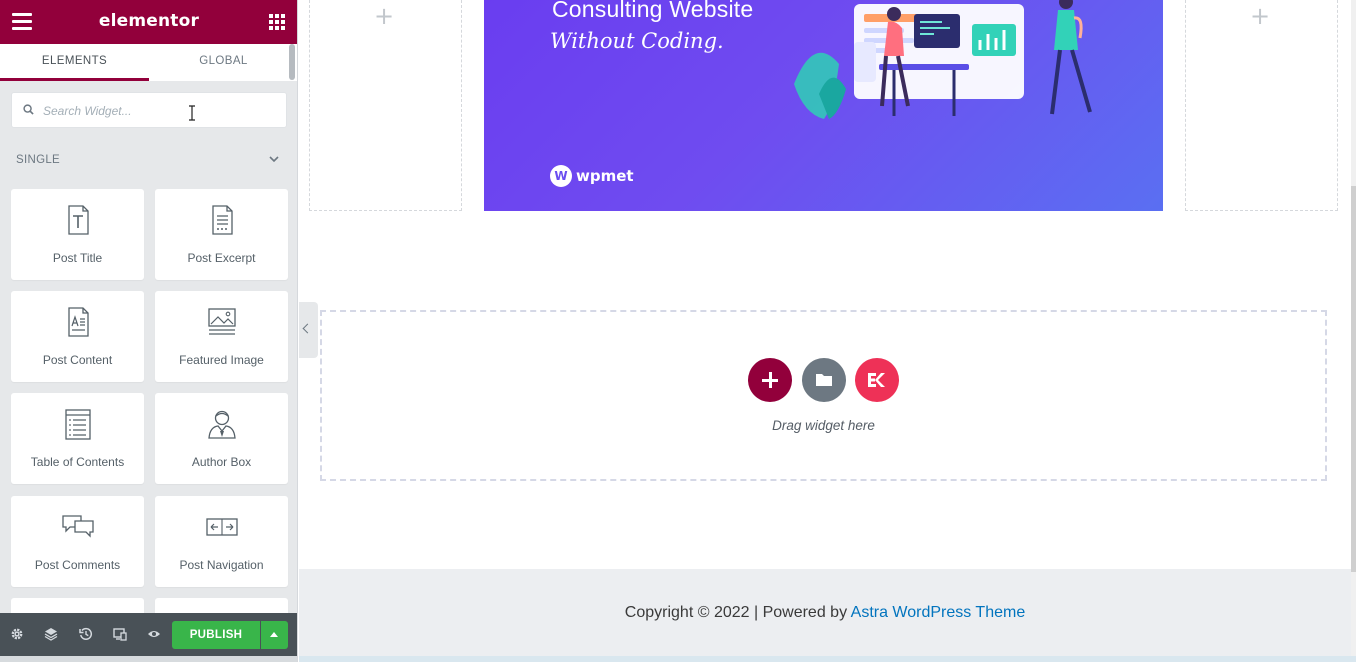  I want to click on search-icon, so click(28, 109).